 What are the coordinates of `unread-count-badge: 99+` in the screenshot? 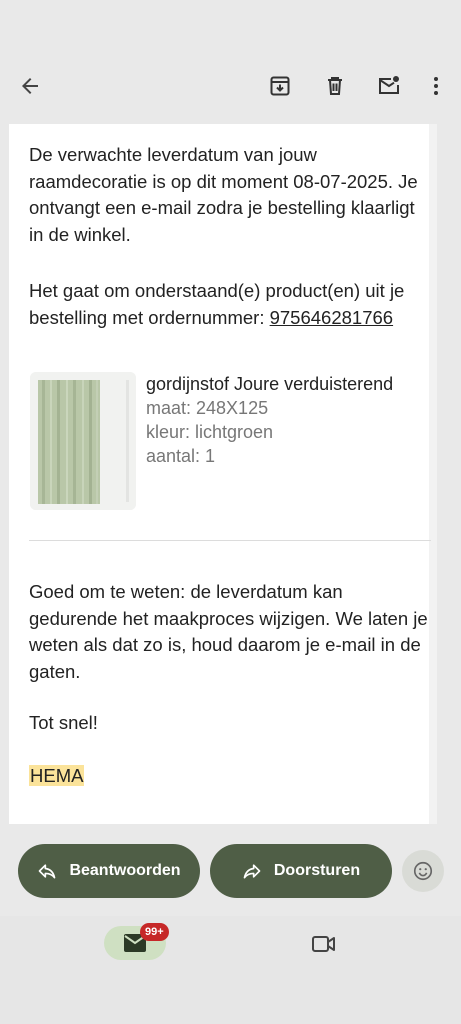 It's located at (154, 932).